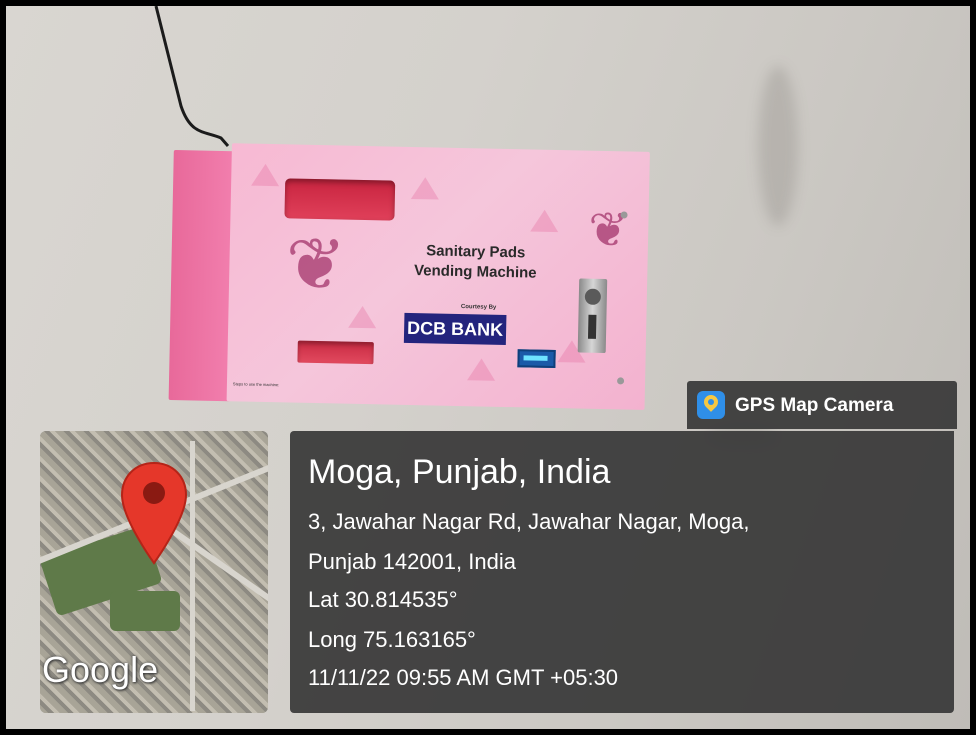 The width and height of the screenshot is (976, 735). What do you see at coordinates (383, 599) in the screenshot?
I see `latitude-value: Lat 30.814535°` at bounding box center [383, 599].